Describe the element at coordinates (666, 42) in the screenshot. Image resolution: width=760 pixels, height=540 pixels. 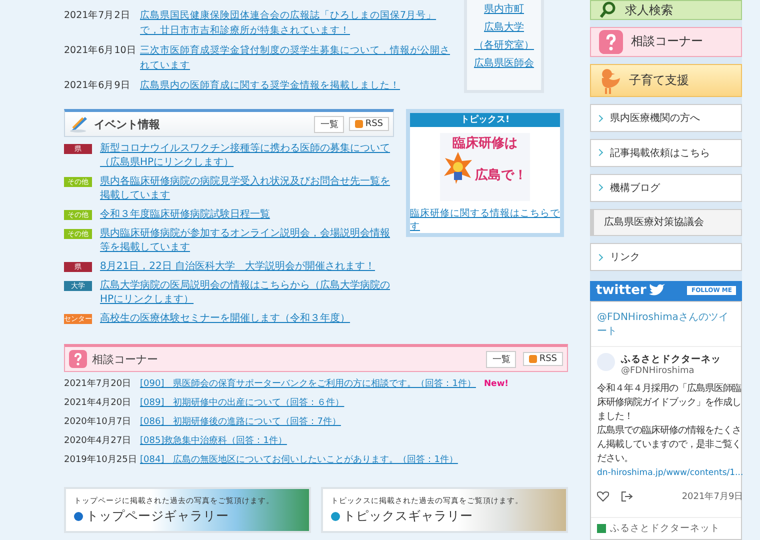
I see `sidebar-button: 相談コーナー` at that location.